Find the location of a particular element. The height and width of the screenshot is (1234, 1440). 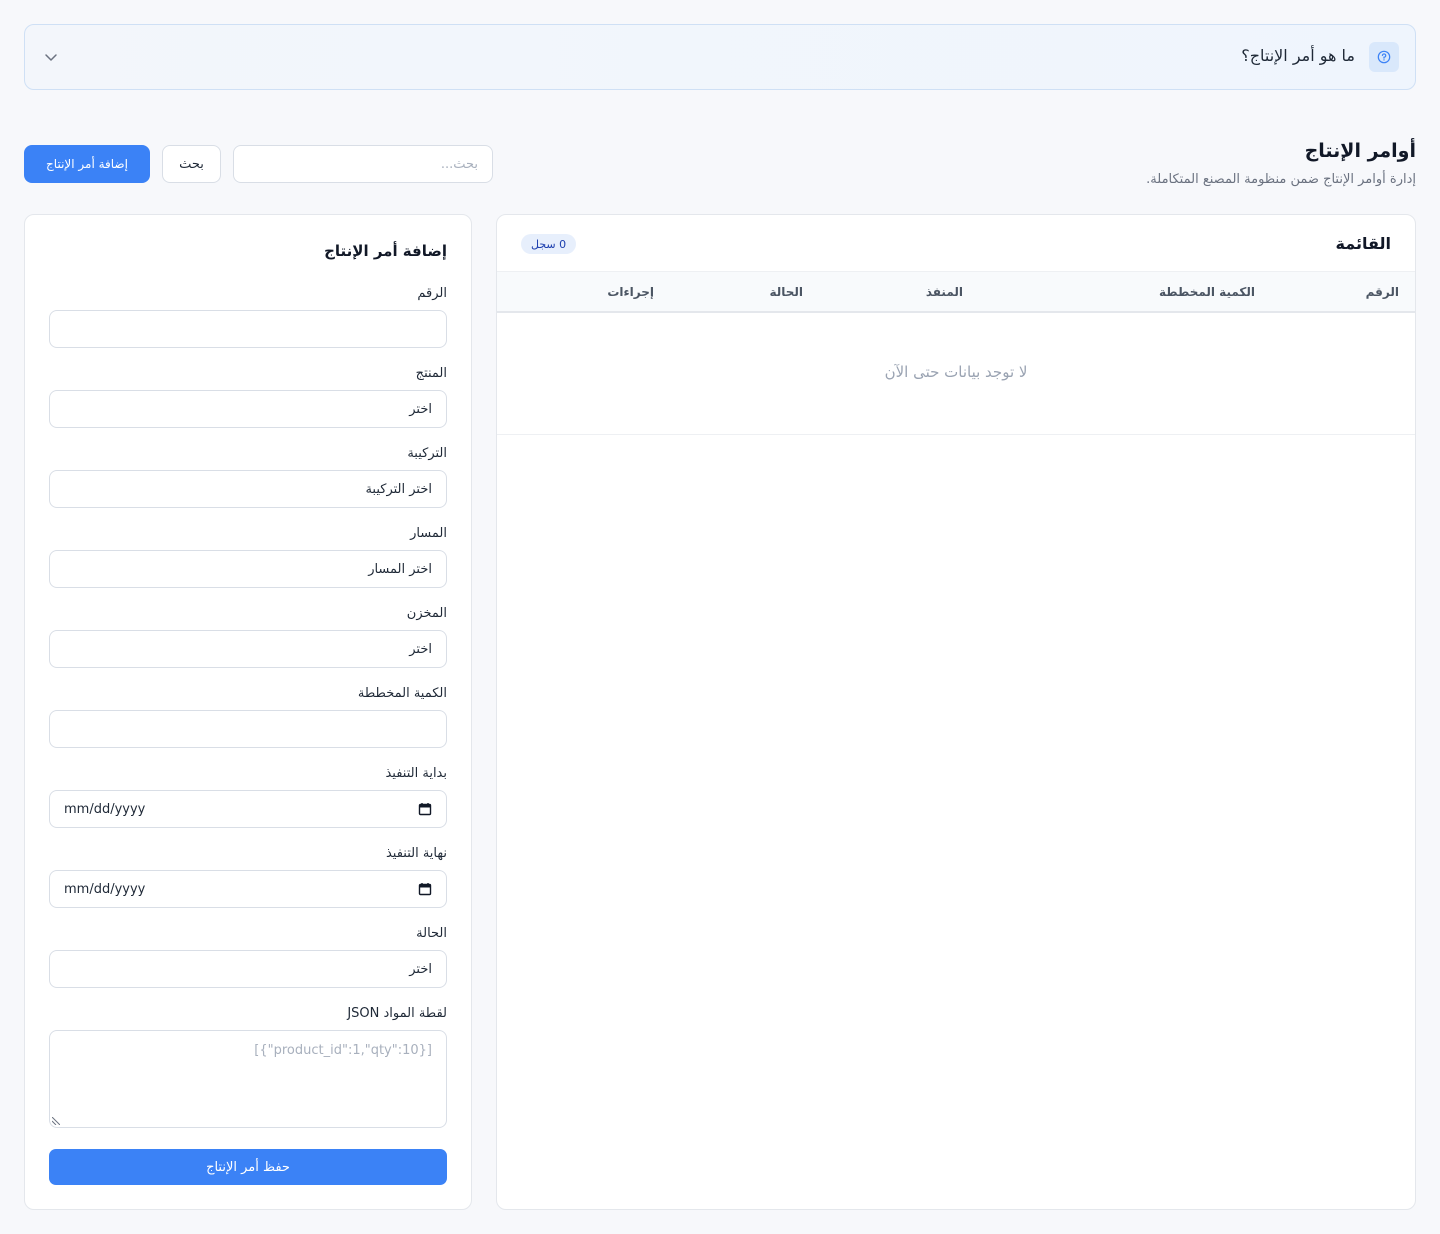

status-select-value: اختر is located at coordinates (420, 969).